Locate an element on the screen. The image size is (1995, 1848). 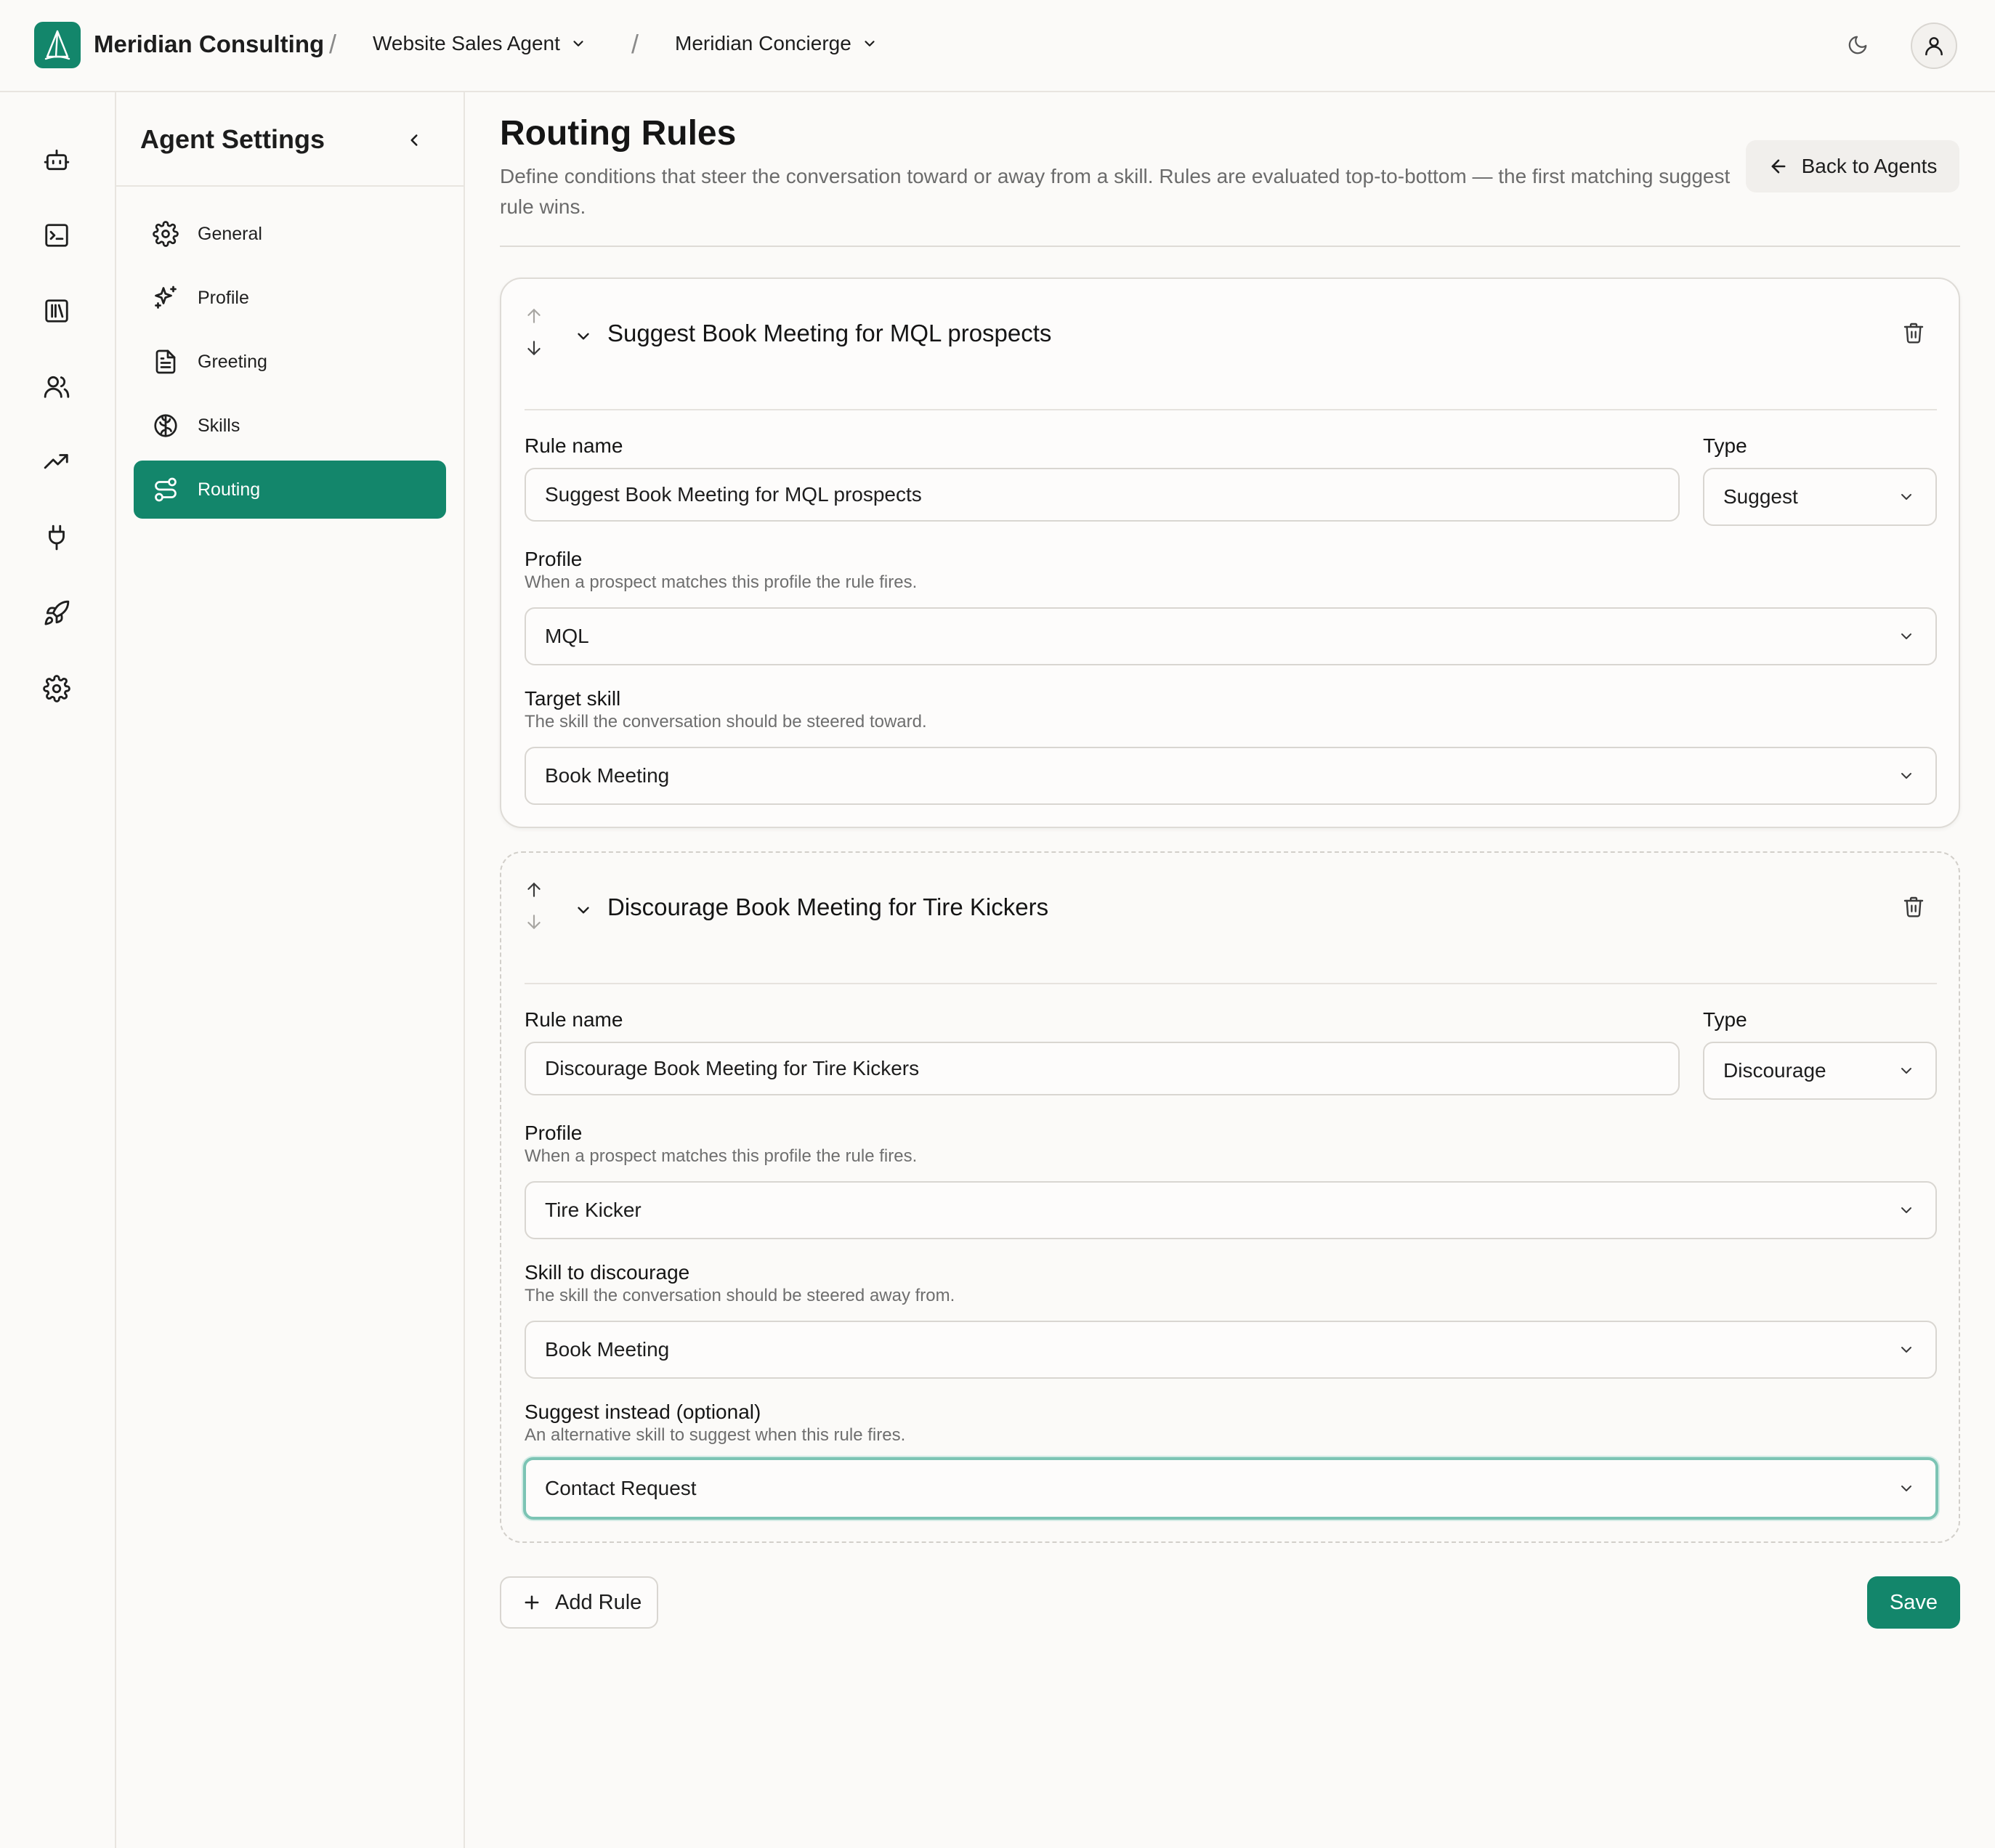
user-avatar is located at coordinates (1934, 46).